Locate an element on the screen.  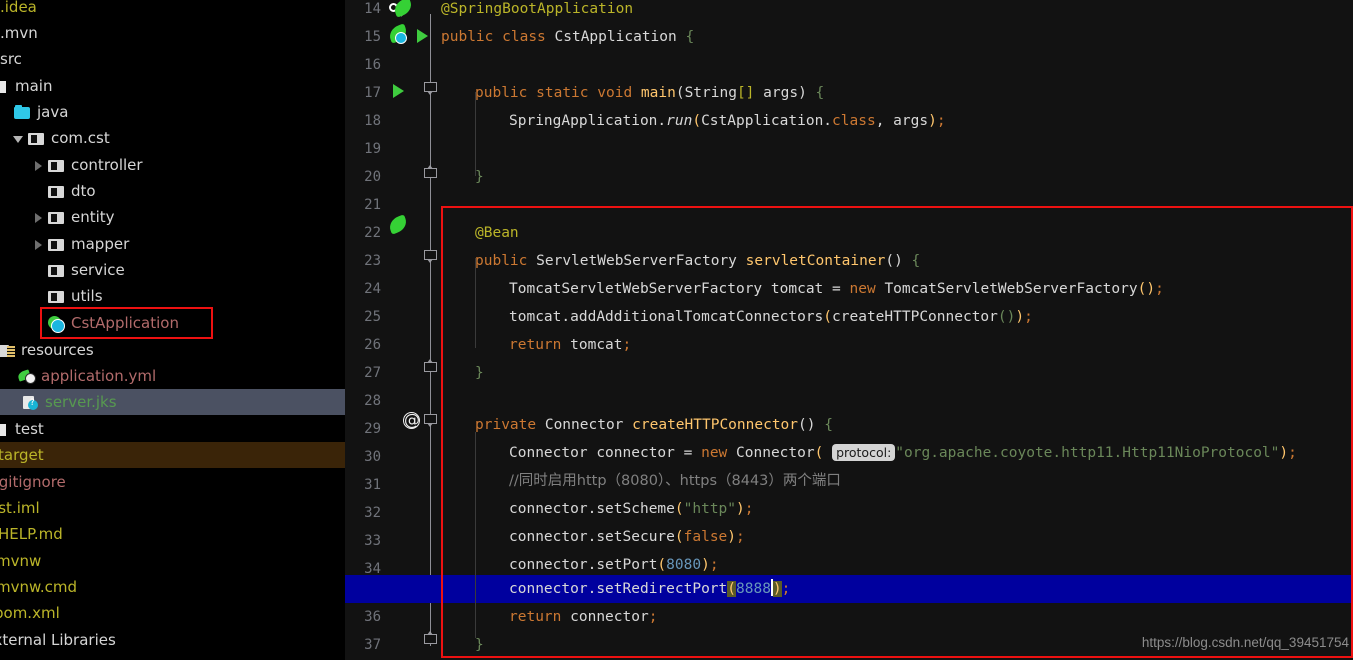
code-line-27: } is located at coordinates (479, 373).